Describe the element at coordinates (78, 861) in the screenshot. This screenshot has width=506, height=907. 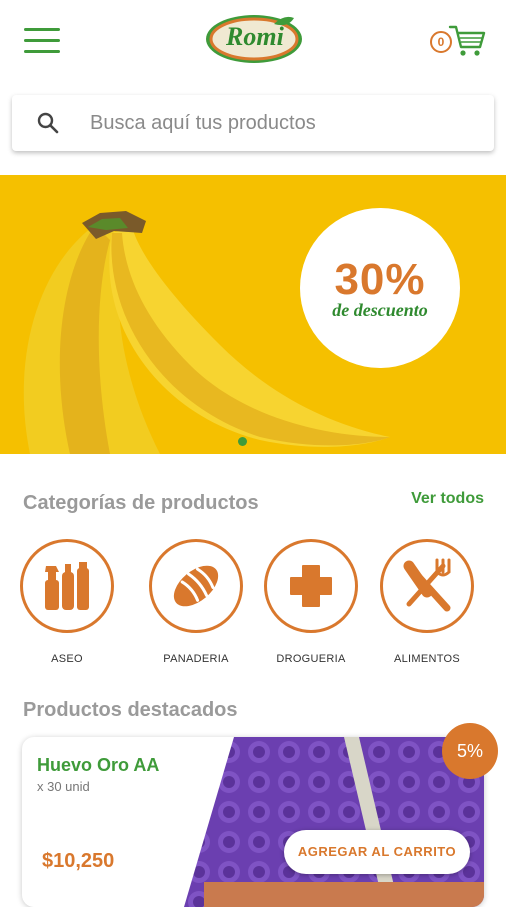
I see `product-price: $10,250` at that location.